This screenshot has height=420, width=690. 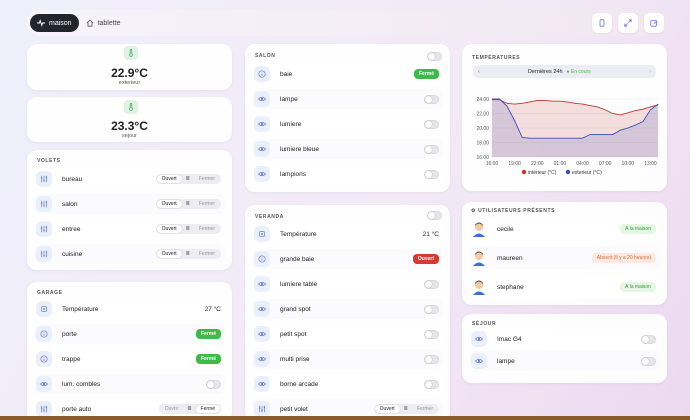 I want to click on user-status: Absent (il y a 20 heures), so click(x=623, y=258).